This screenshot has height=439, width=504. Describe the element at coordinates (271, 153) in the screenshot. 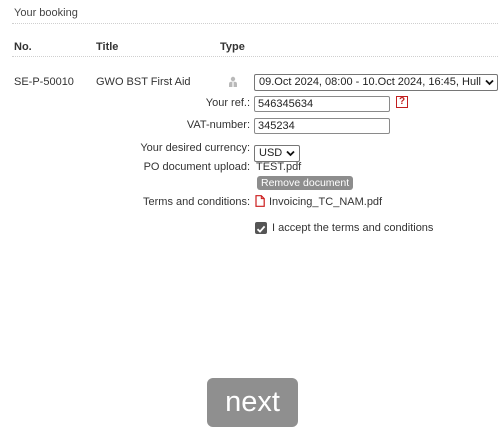

I see `currency-select-value: USD` at that location.